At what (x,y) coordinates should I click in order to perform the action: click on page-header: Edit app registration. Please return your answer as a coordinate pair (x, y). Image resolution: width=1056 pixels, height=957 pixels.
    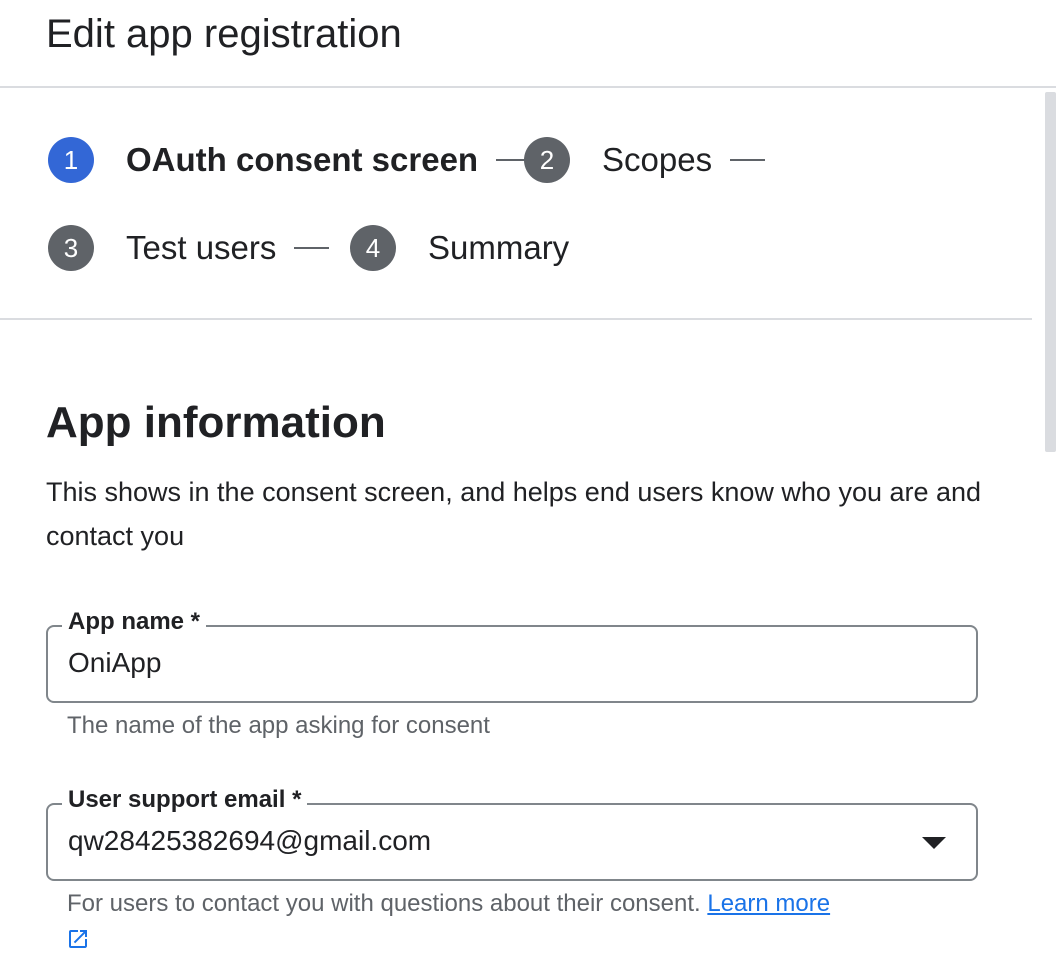
    Looking at the image, I should click on (528, 44).